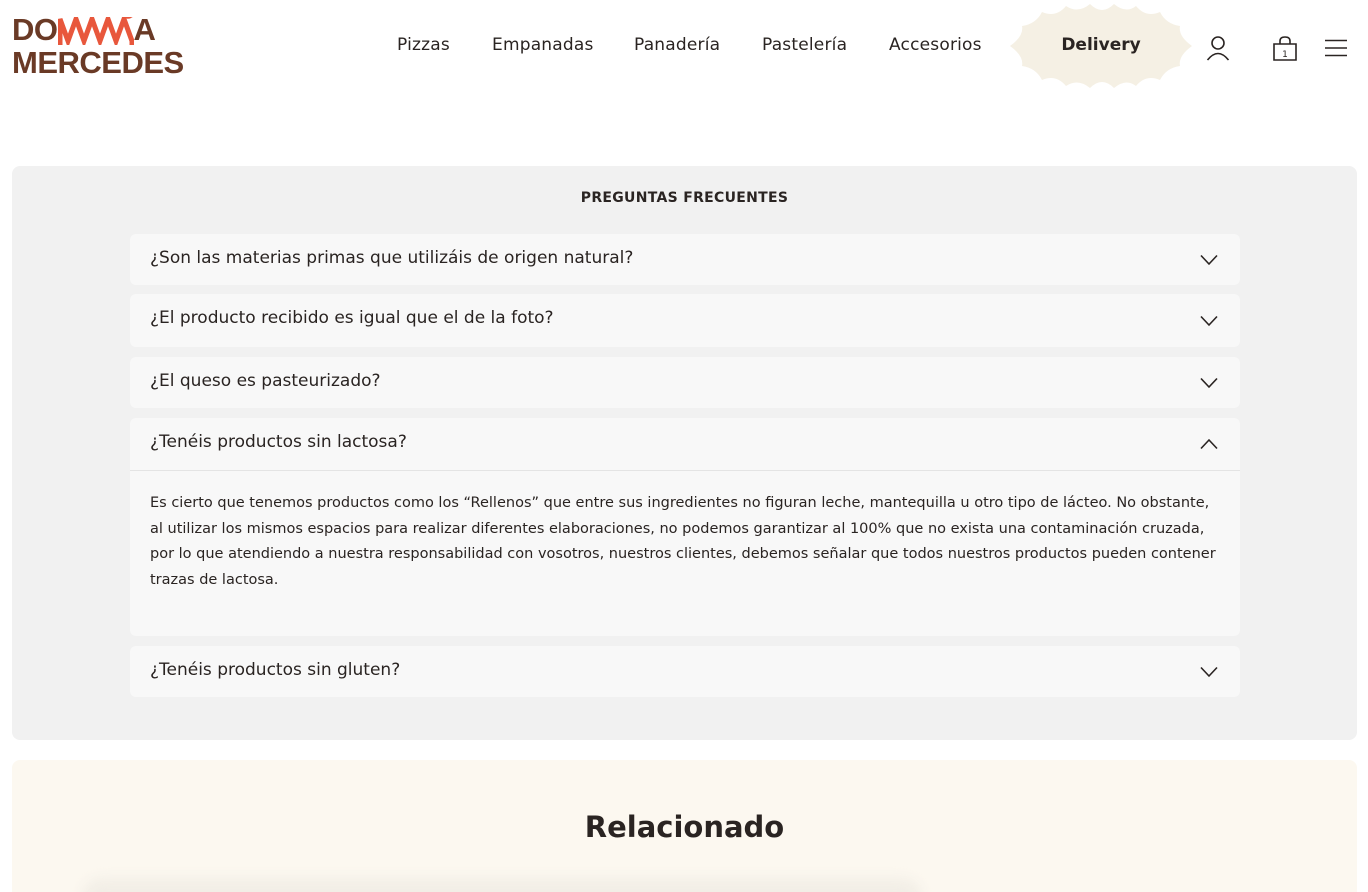 The width and height of the screenshot is (1368, 892). I want to click on menu-button, so click(1336, 48).